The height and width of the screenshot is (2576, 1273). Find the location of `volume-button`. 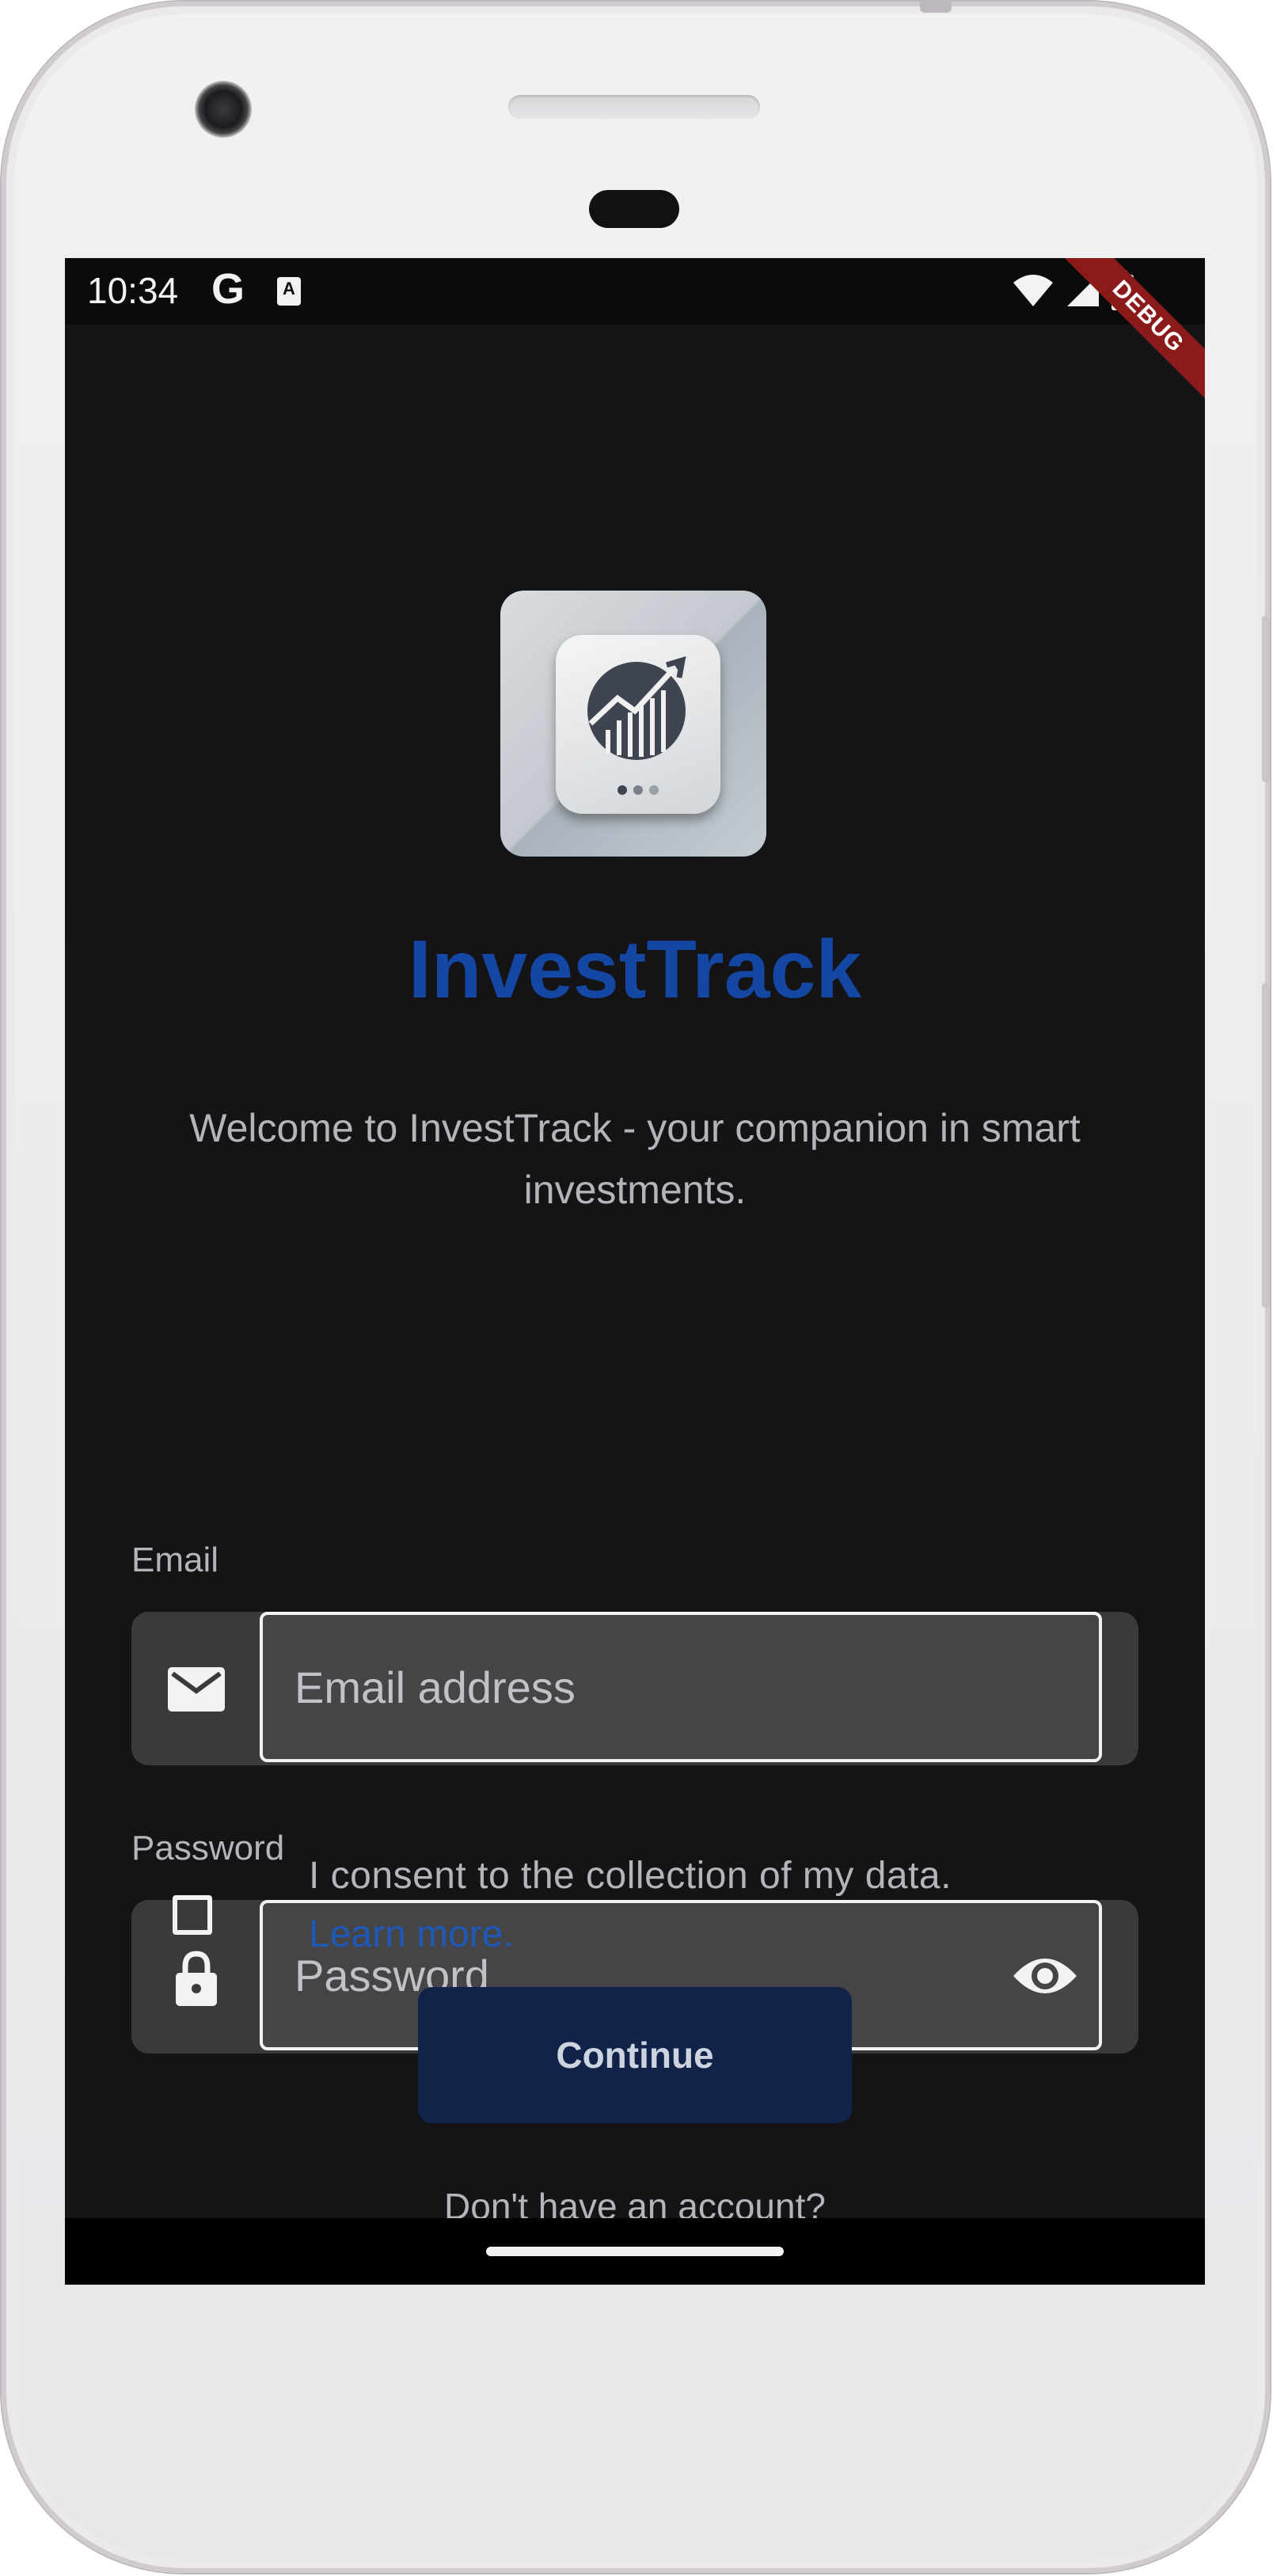

volume-button is located at coordinates (1266, 699).